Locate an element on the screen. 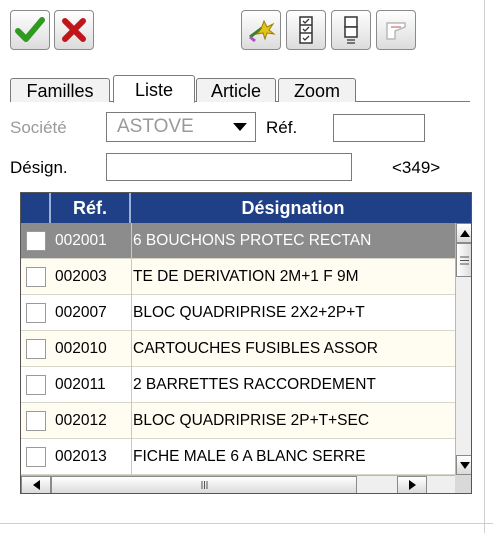 The width and height of the screenshot is (493, 533). ref-input is located at coordinates (379, 128).